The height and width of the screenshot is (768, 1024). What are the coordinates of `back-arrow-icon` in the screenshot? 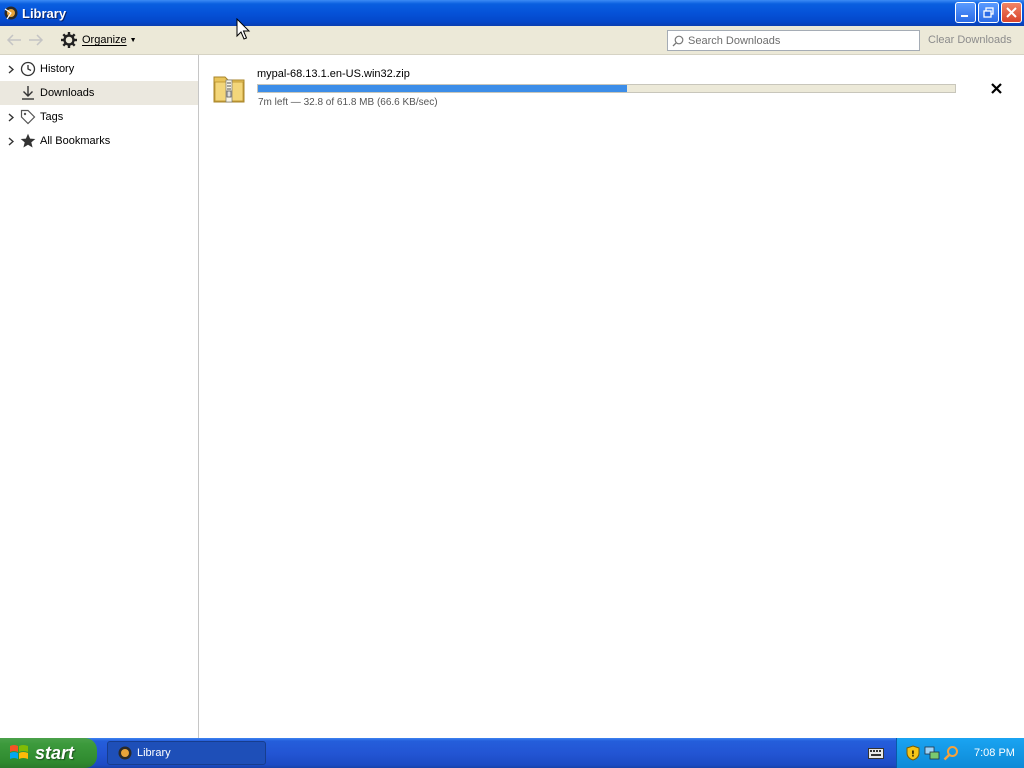 It's located at (13, 40).